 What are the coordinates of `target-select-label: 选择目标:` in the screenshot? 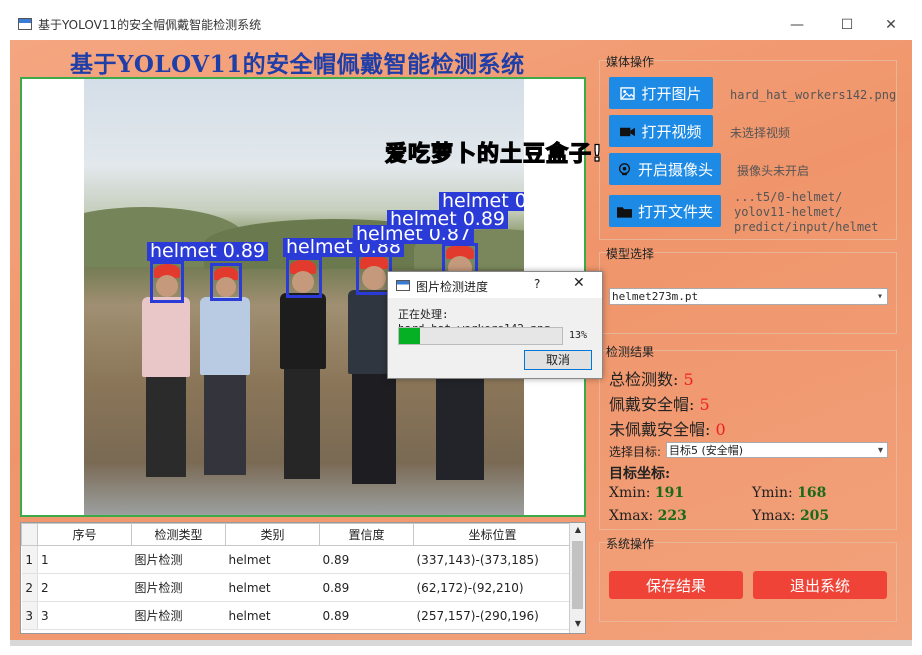 It's located at (635, 452).